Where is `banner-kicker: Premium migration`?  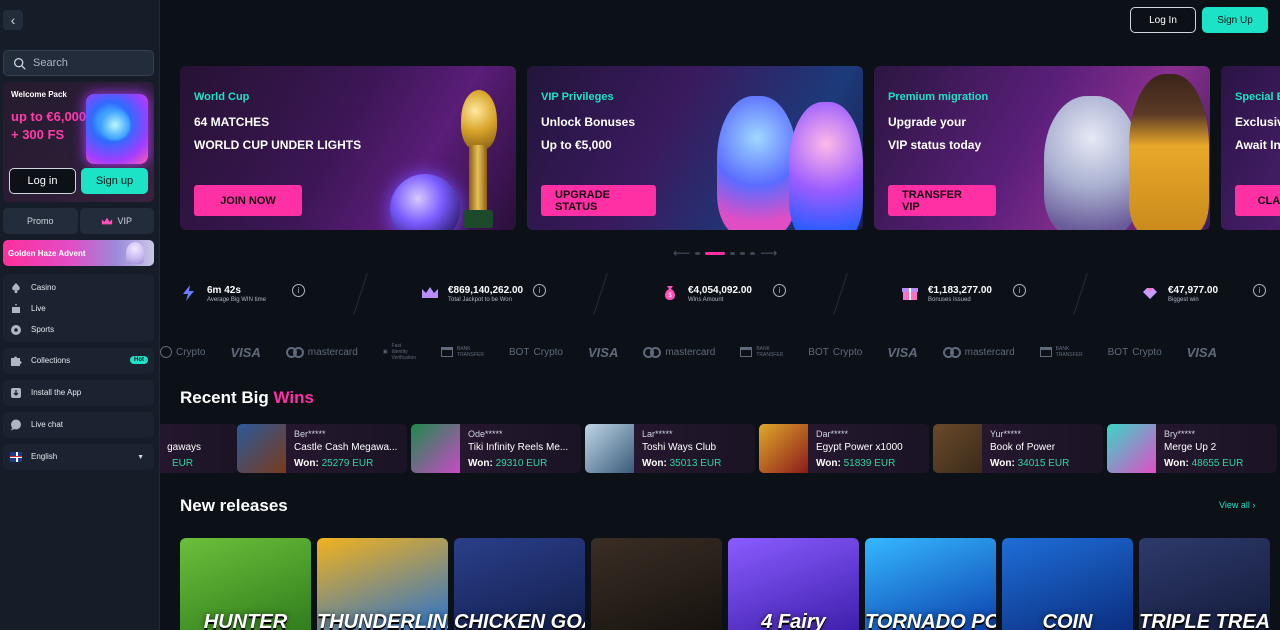 banner-kicker: Premium migration is located at coordinates (938, 97).